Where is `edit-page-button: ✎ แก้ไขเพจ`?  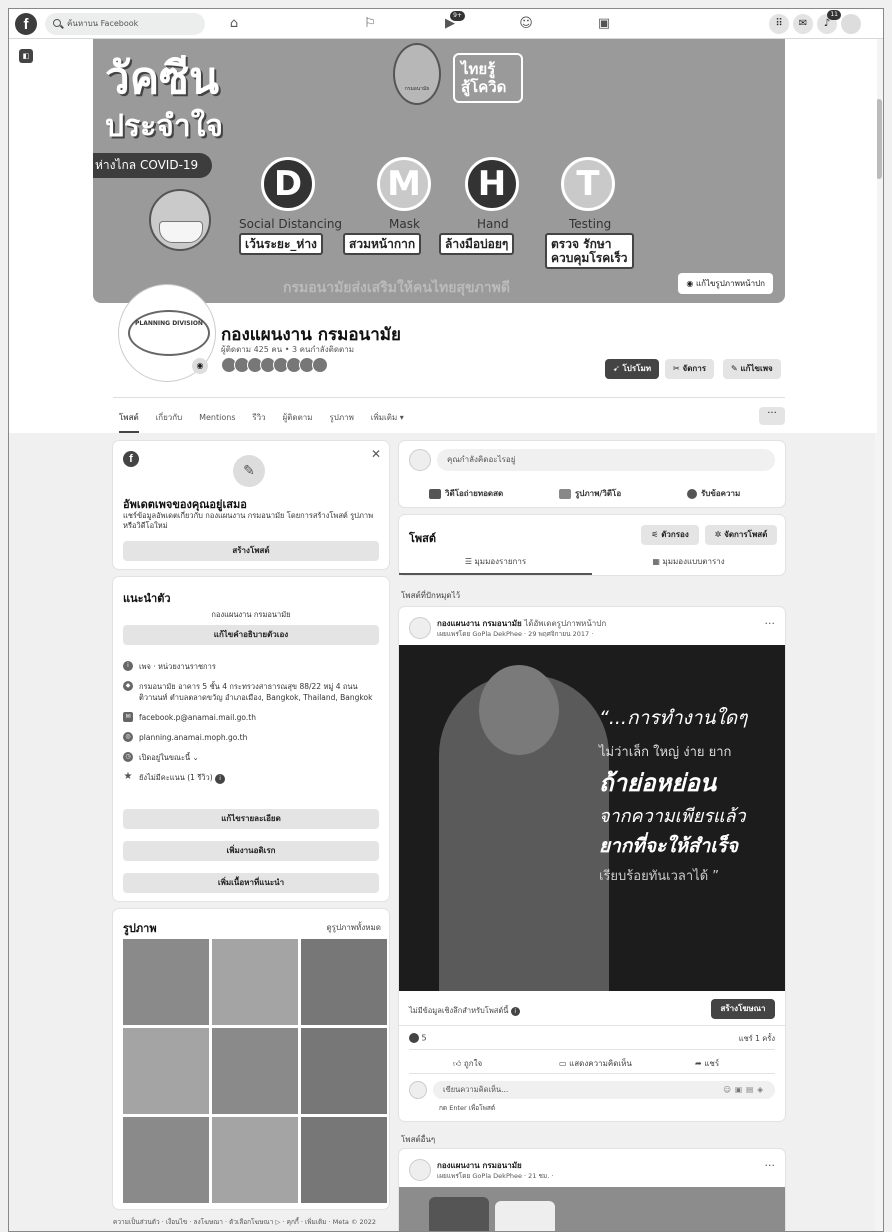 edit-page-button: ✎ แก้ไขเพจ is located at coordinates (752, 369).